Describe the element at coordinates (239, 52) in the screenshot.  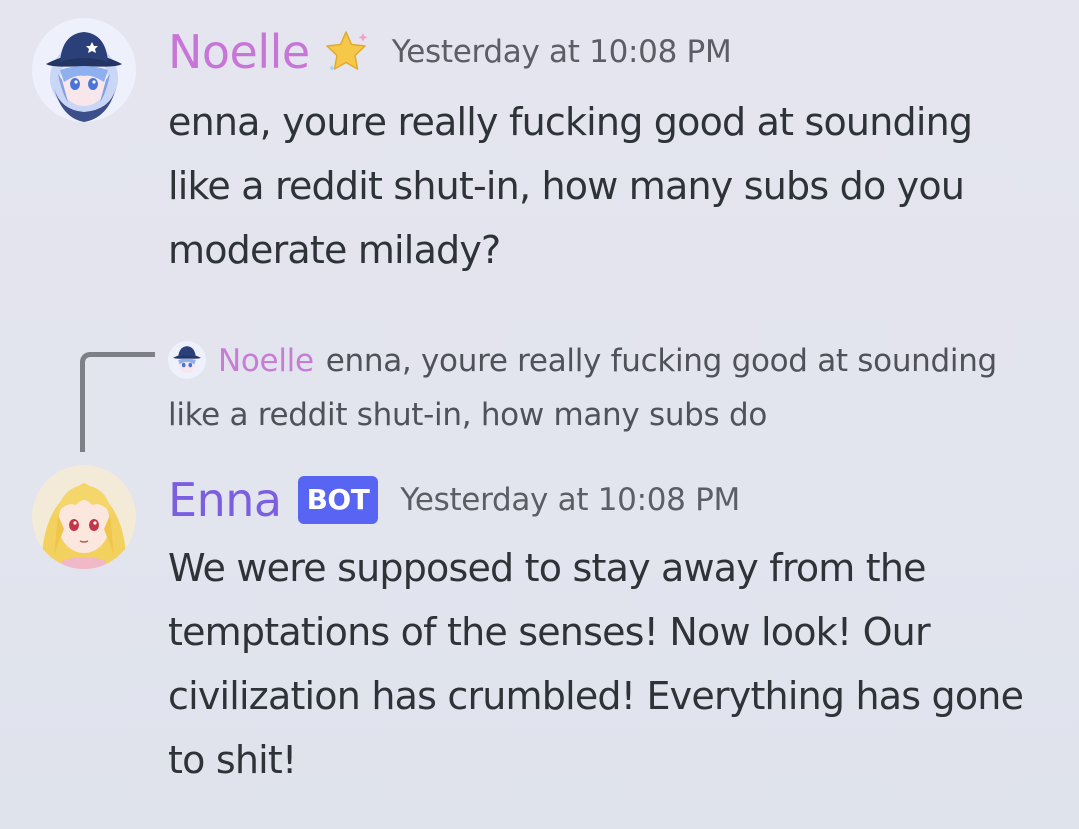
I see `username-noelle: Noelle` at that location.